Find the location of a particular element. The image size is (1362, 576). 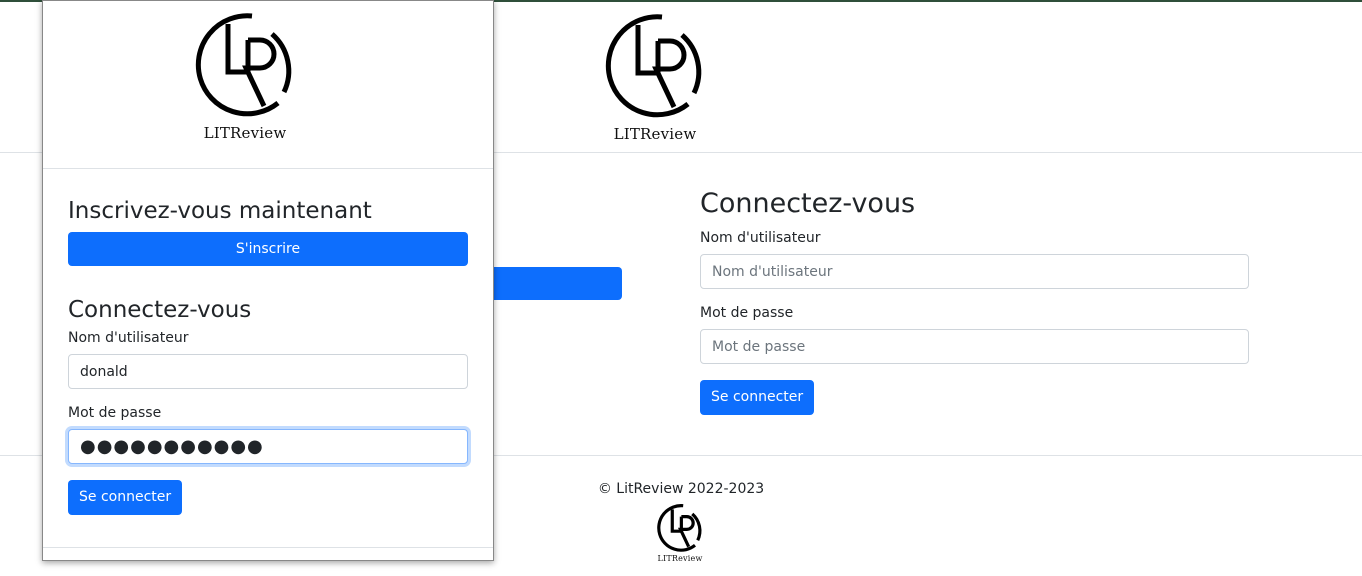

panel-logo-text: LITReview is located at coordinates (245, 133).